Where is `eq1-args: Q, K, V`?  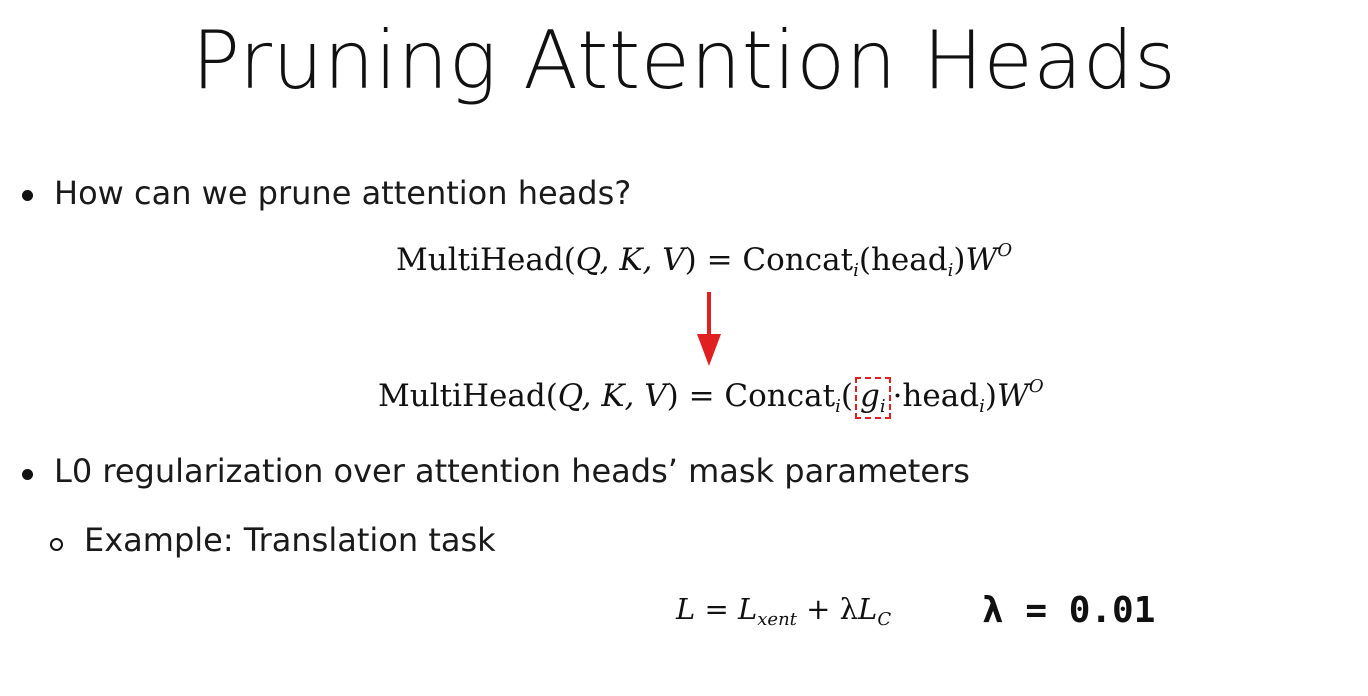
eq1-args: Q, K, V is located at coordinates (630, 260).